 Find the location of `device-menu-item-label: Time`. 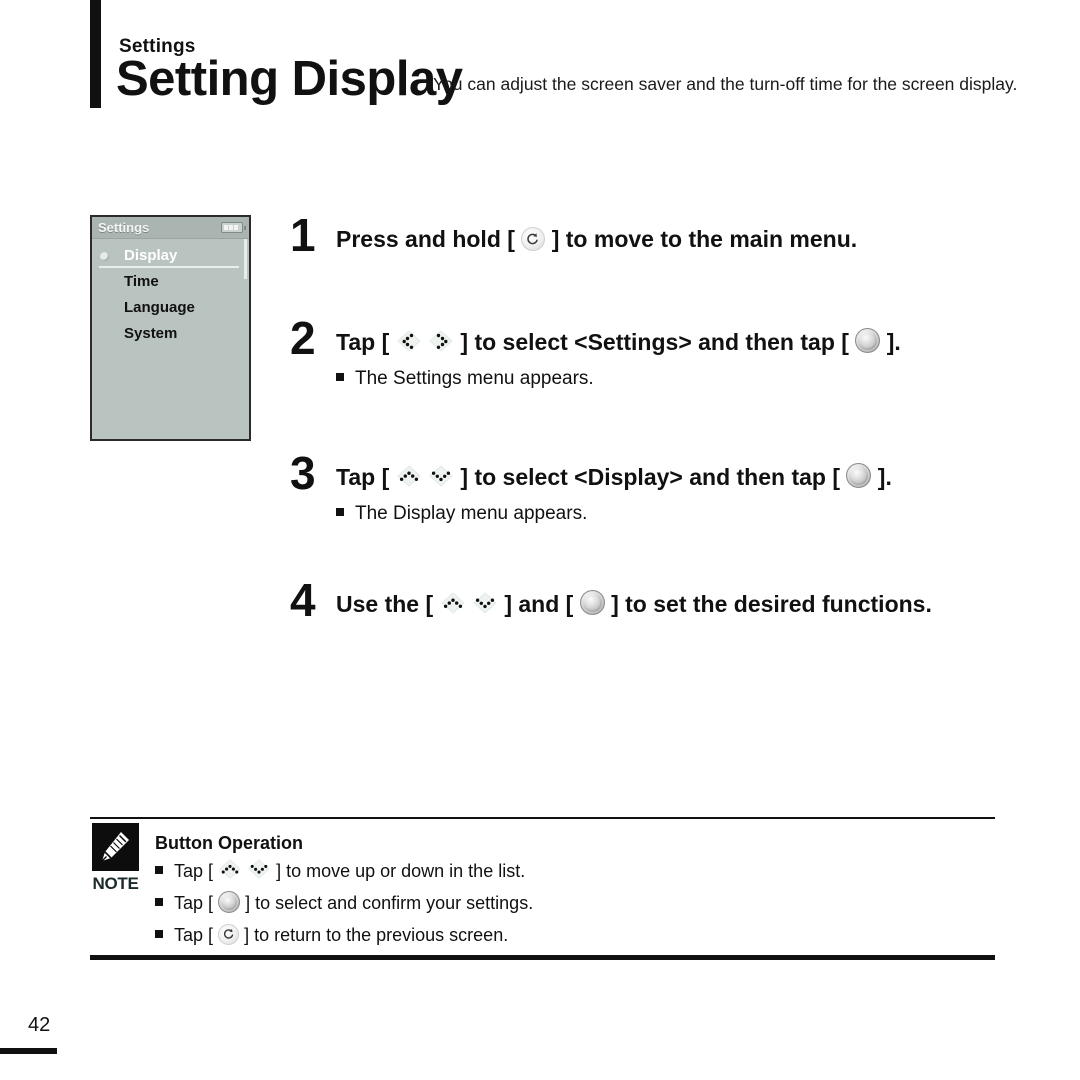

device-menu-item-label: Time is located at coordinates (141, 281).